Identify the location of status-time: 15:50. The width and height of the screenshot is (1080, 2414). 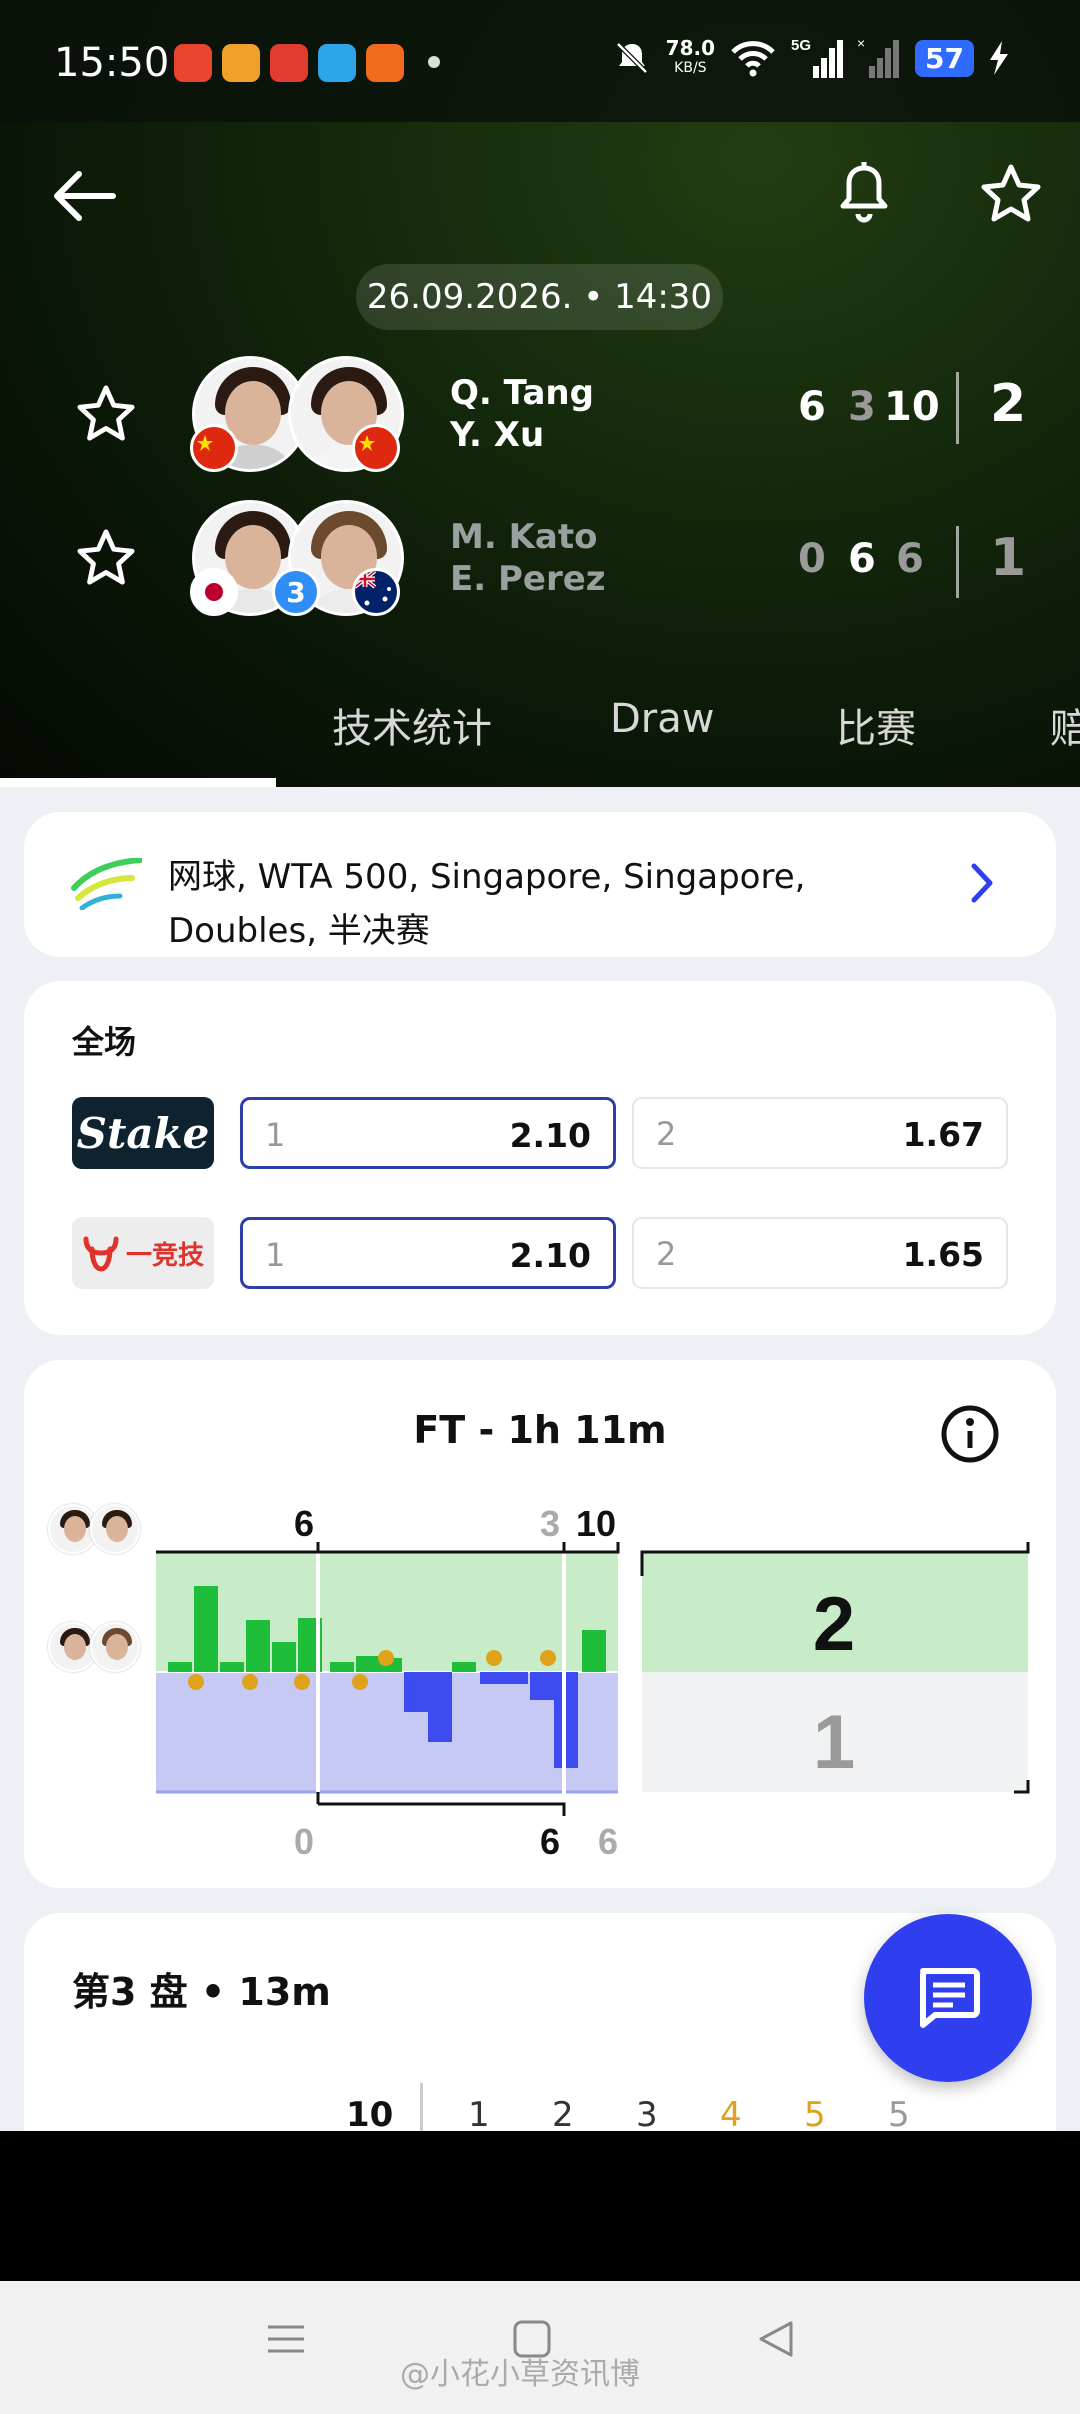
(112, 63).